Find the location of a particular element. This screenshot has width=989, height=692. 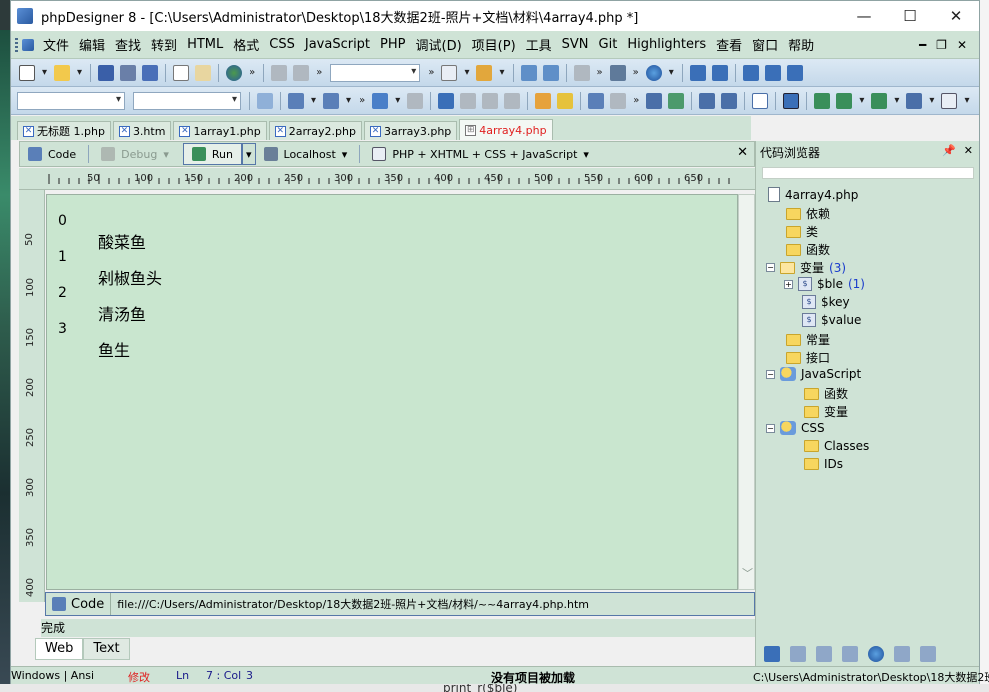

settings-icon is located at coordinates (914, 100).